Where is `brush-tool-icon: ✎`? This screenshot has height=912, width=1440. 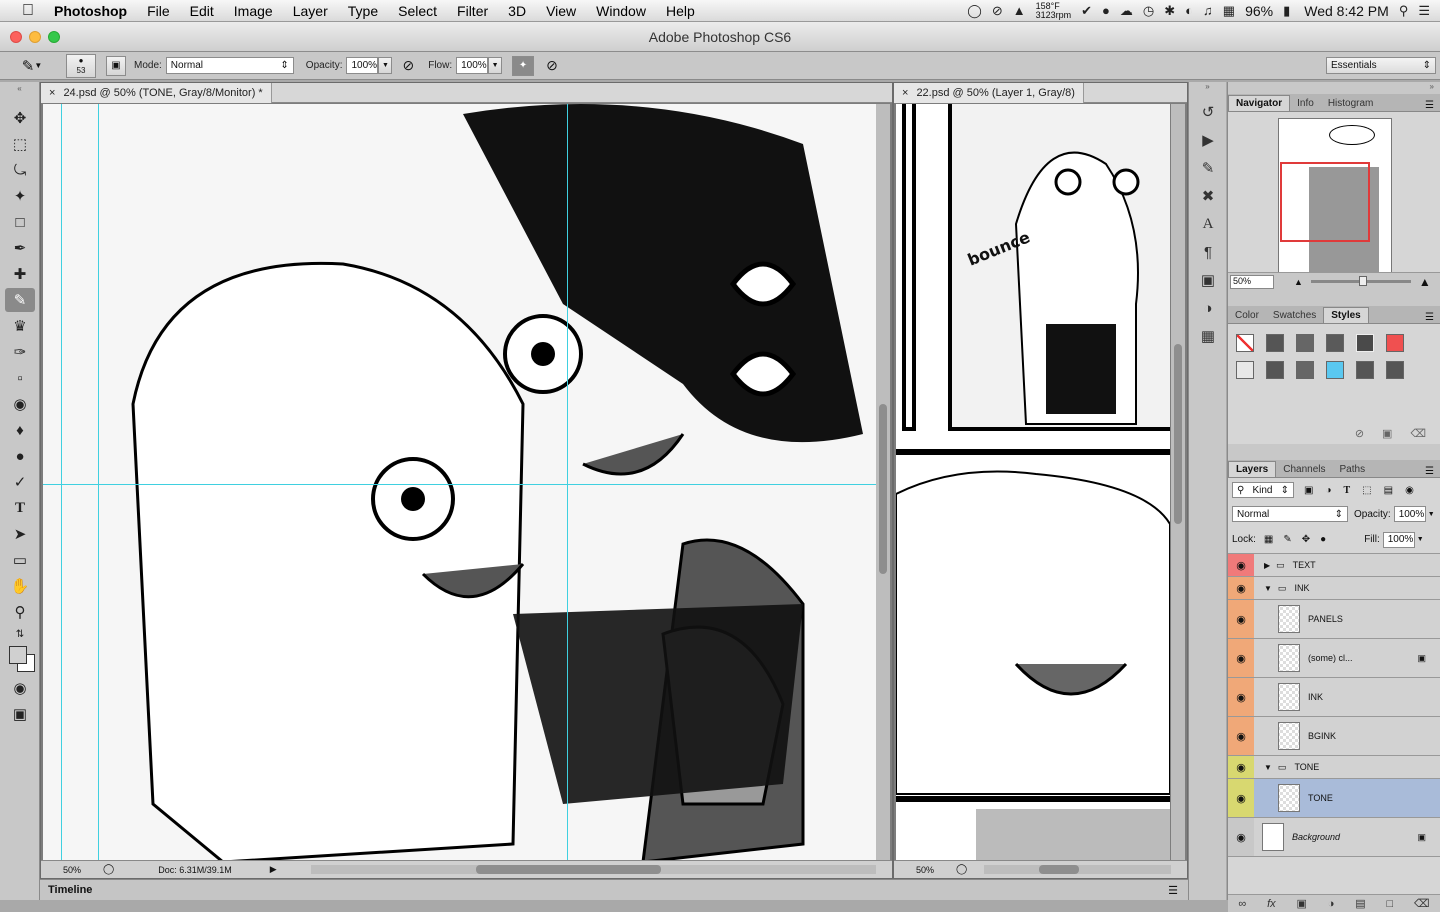
brush-tool-icon: ✎ is located at coordinates (20, 300).